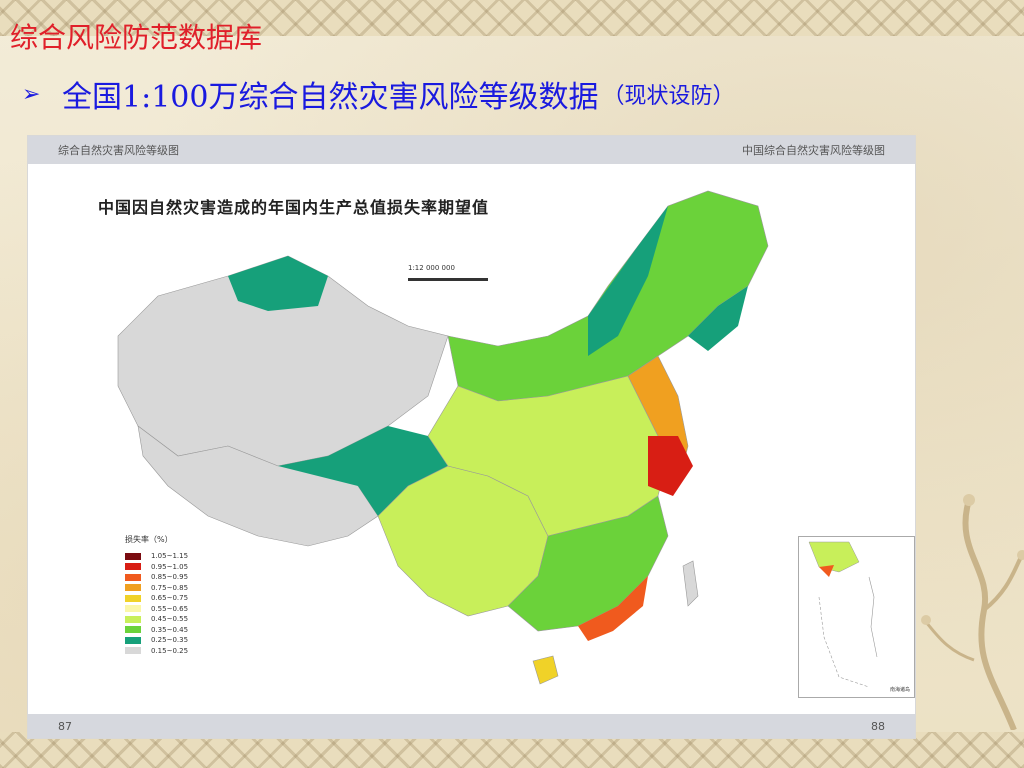 The width and height of the screenshot is (1024, 768). Describe the element at coordinates (878, 726) in the screenshot. I see `page-number-right: 88` at that location.